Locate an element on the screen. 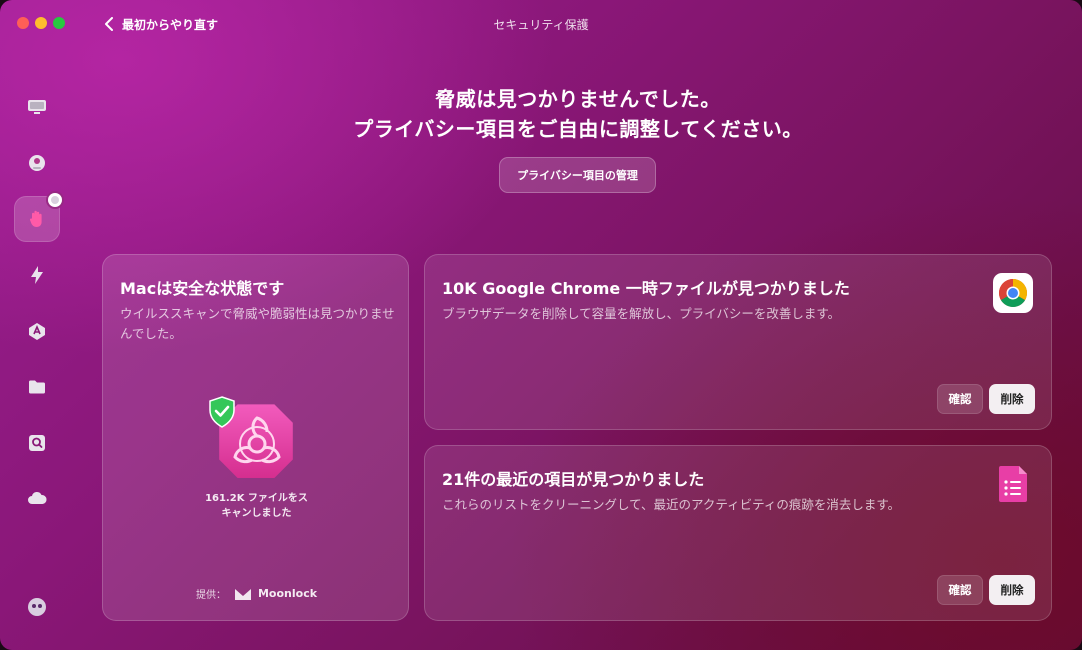  sidebar-item-assistant is located at coordinates (37, 607).